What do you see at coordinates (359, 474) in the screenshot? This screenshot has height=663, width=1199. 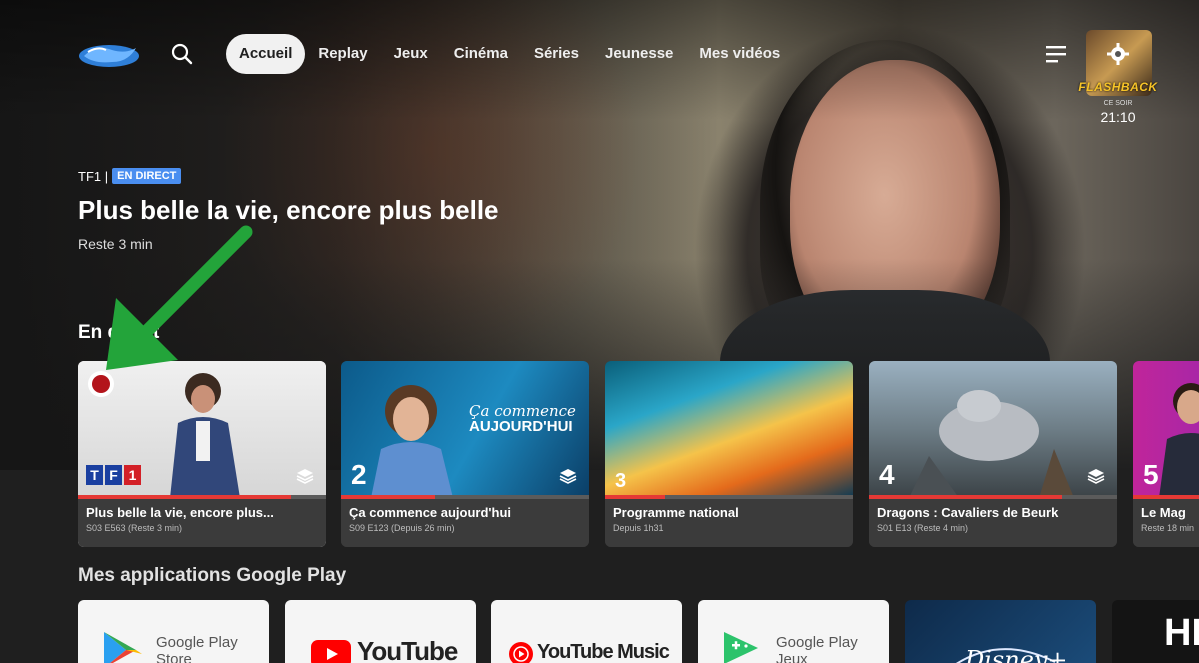 I see `channel-number: 2` at bounding box center [359, 474].